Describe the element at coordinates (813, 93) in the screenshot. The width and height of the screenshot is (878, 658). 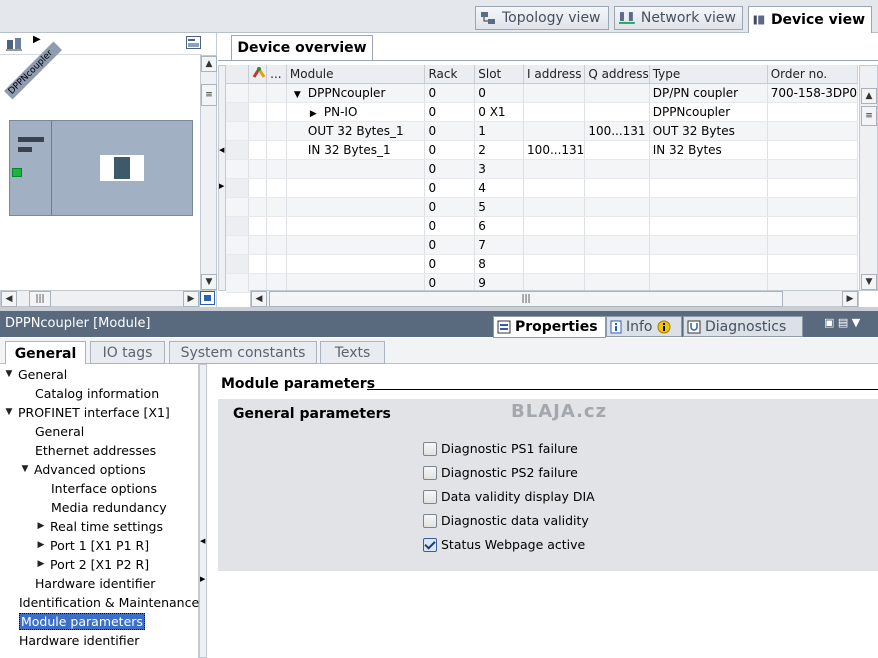
I see `order-no-cell: 700-158-3DP0` at that location.